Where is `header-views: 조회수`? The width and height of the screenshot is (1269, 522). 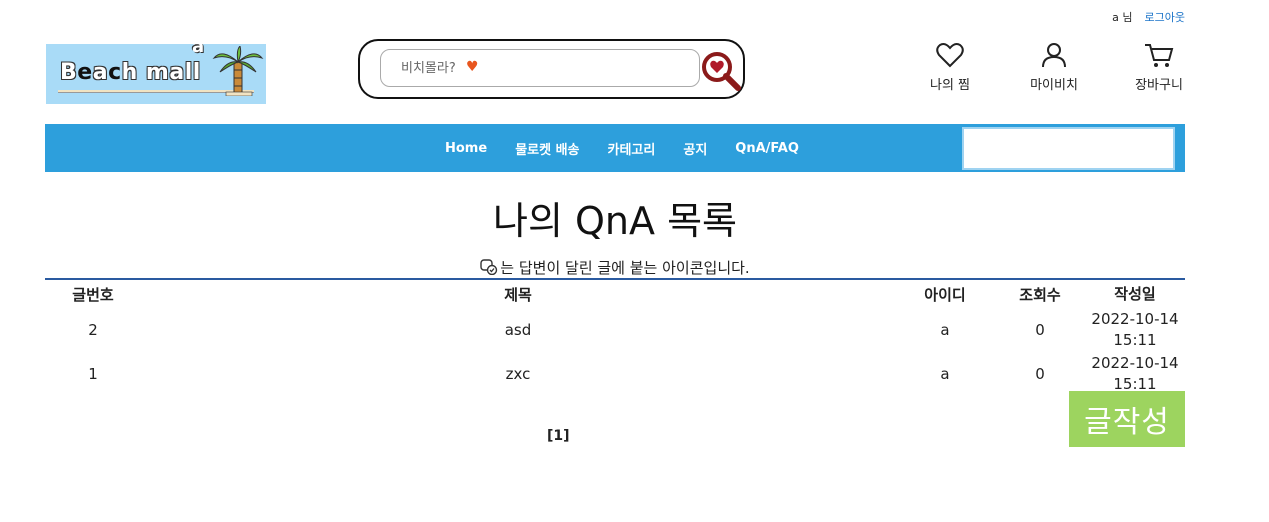
header-views: 조회수 is located at coordinates (1040, 294).